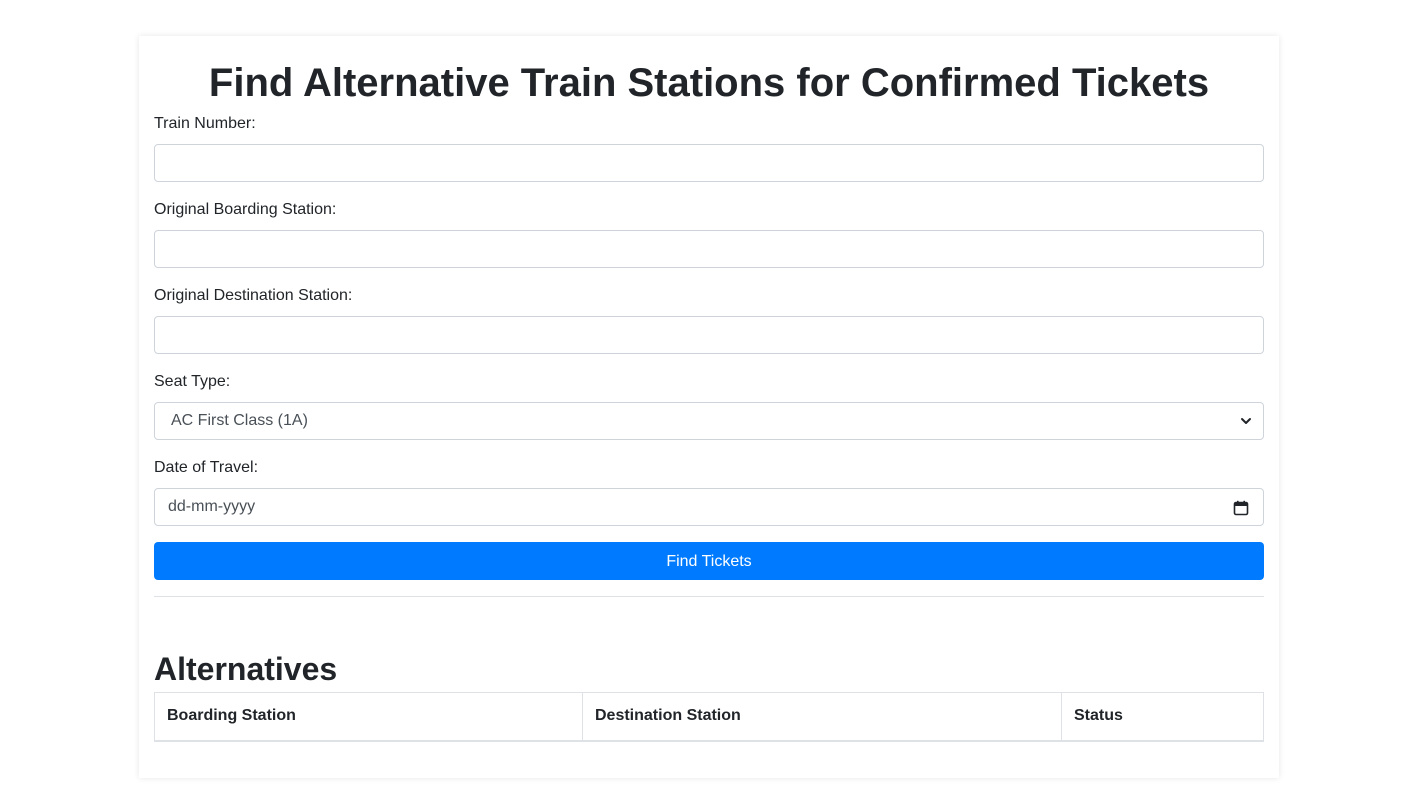 The height and width of the screenshot is (786, 1412). I want to click on boarding-station-group: Original Boarding Station:, so click(709, 233).